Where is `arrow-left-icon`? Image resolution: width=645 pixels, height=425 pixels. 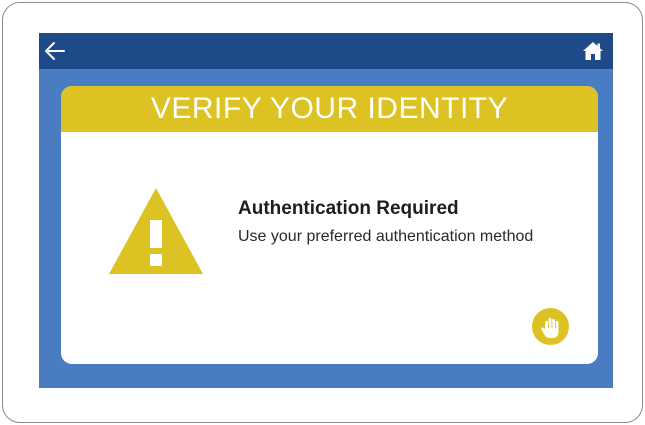
arrow-left-icon is located at coordinates (55, 51).